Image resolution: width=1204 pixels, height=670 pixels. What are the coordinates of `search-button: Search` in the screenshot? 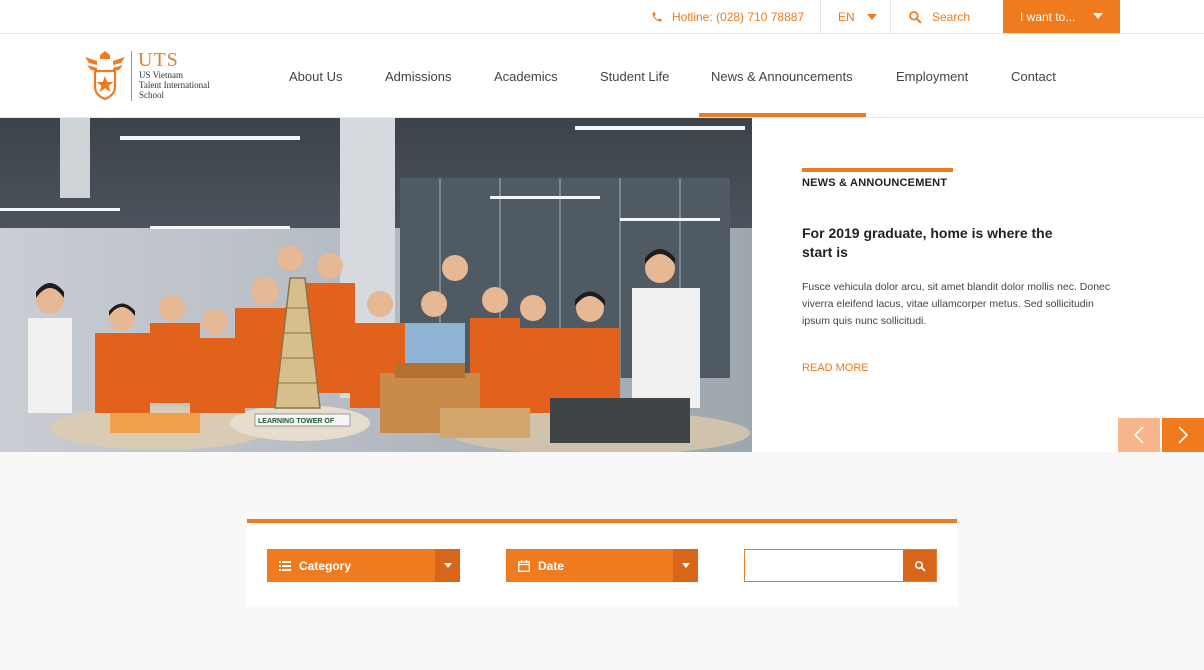 It's located at (939, 16).